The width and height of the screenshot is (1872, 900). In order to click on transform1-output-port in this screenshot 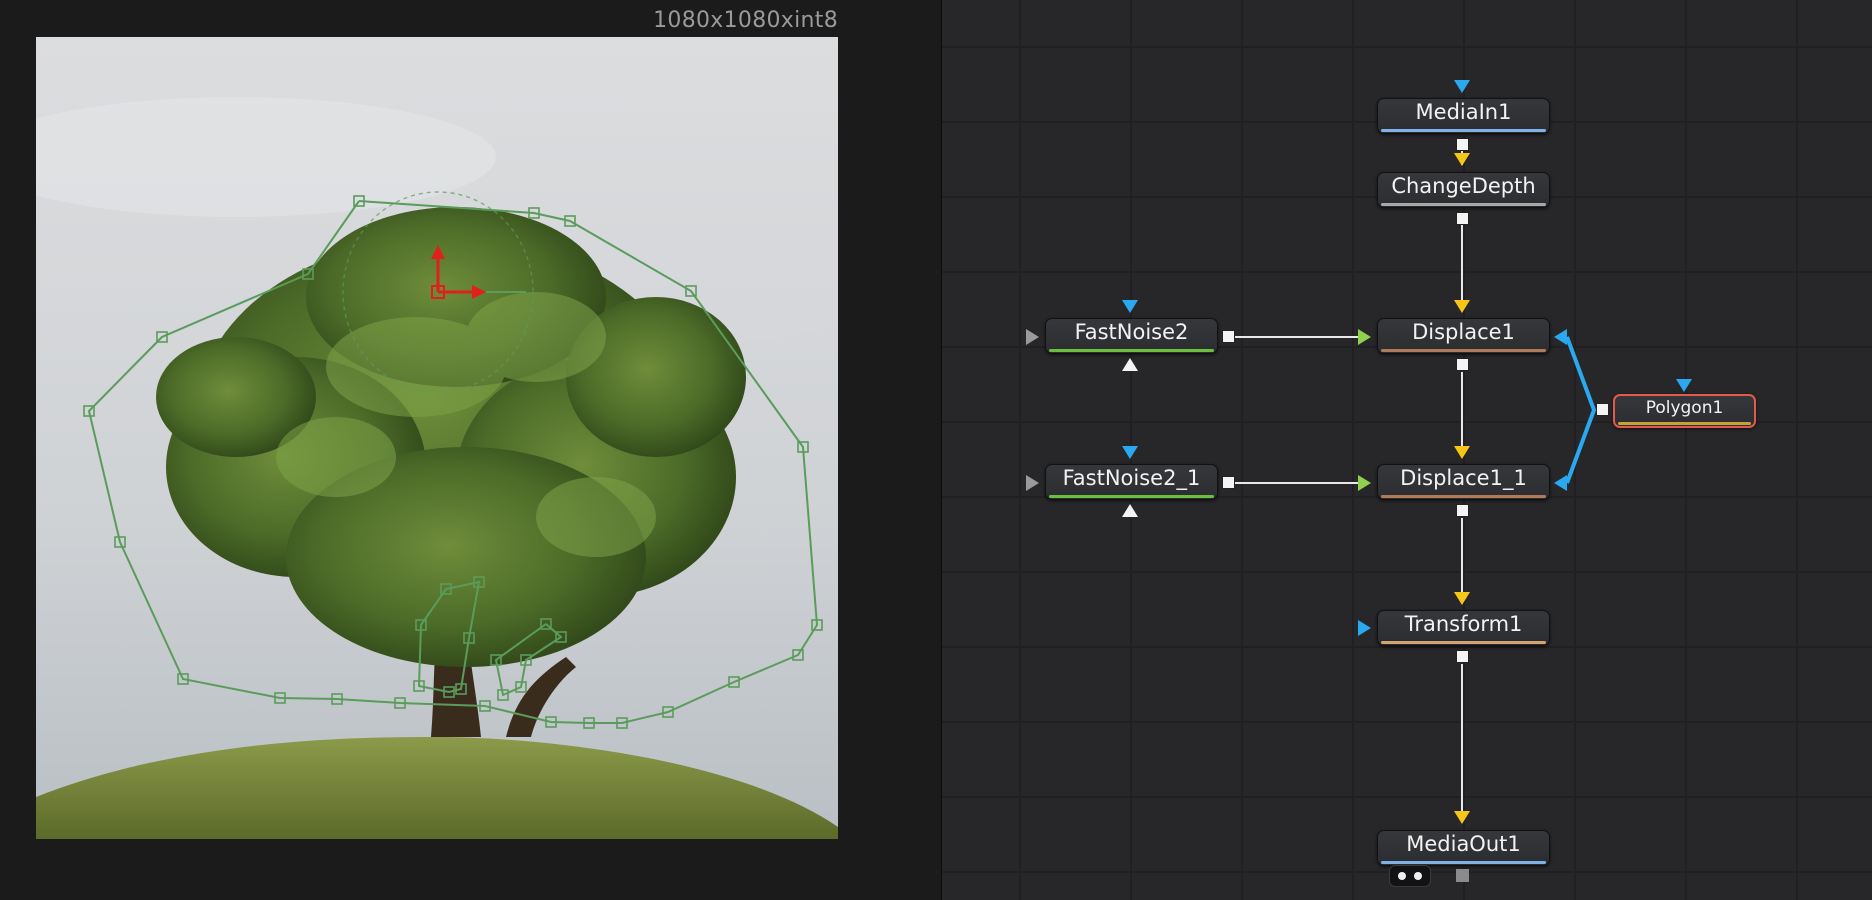, I will do `click(1462, 656)`.